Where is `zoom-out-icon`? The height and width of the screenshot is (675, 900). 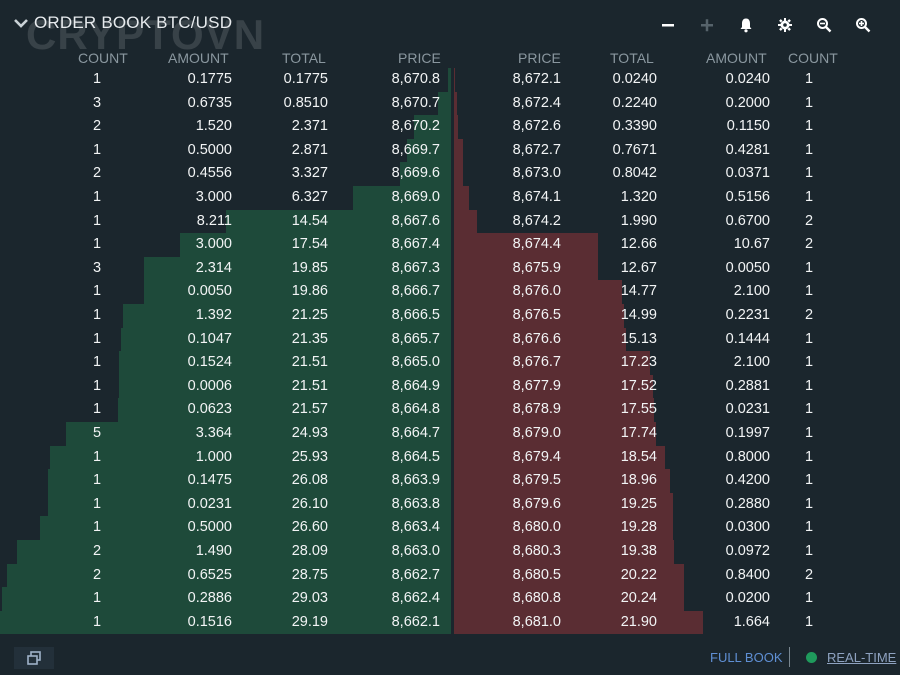 zoom-out-icon is located at coordinates (823, 25).